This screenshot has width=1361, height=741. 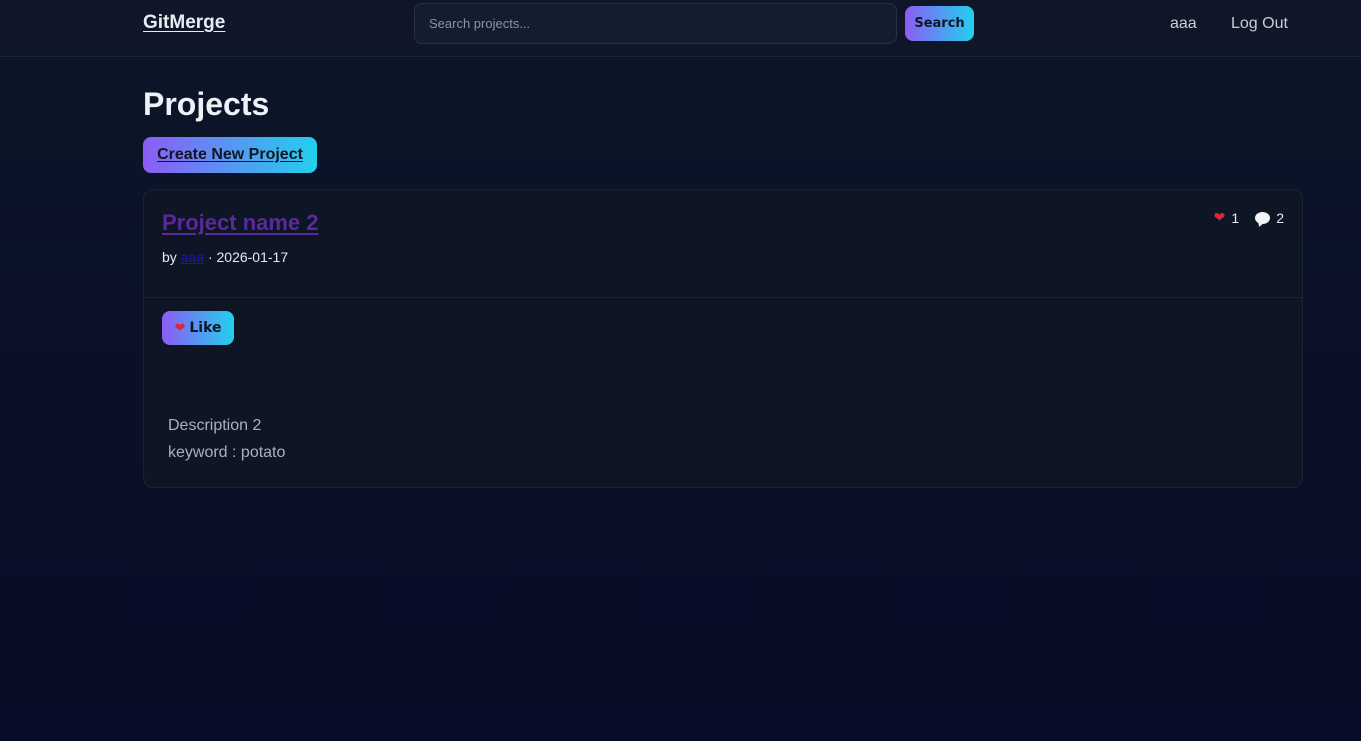 I want to click on comments-stat: 2, so click(x=1269, y=217).